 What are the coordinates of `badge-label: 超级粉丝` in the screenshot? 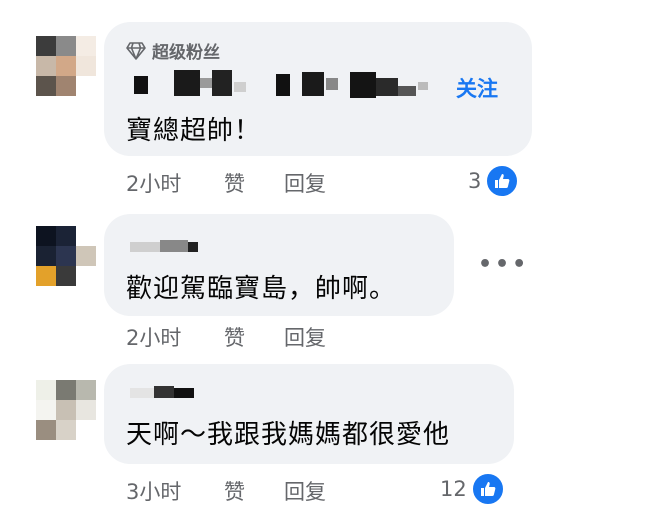 It's located at (186, 53).